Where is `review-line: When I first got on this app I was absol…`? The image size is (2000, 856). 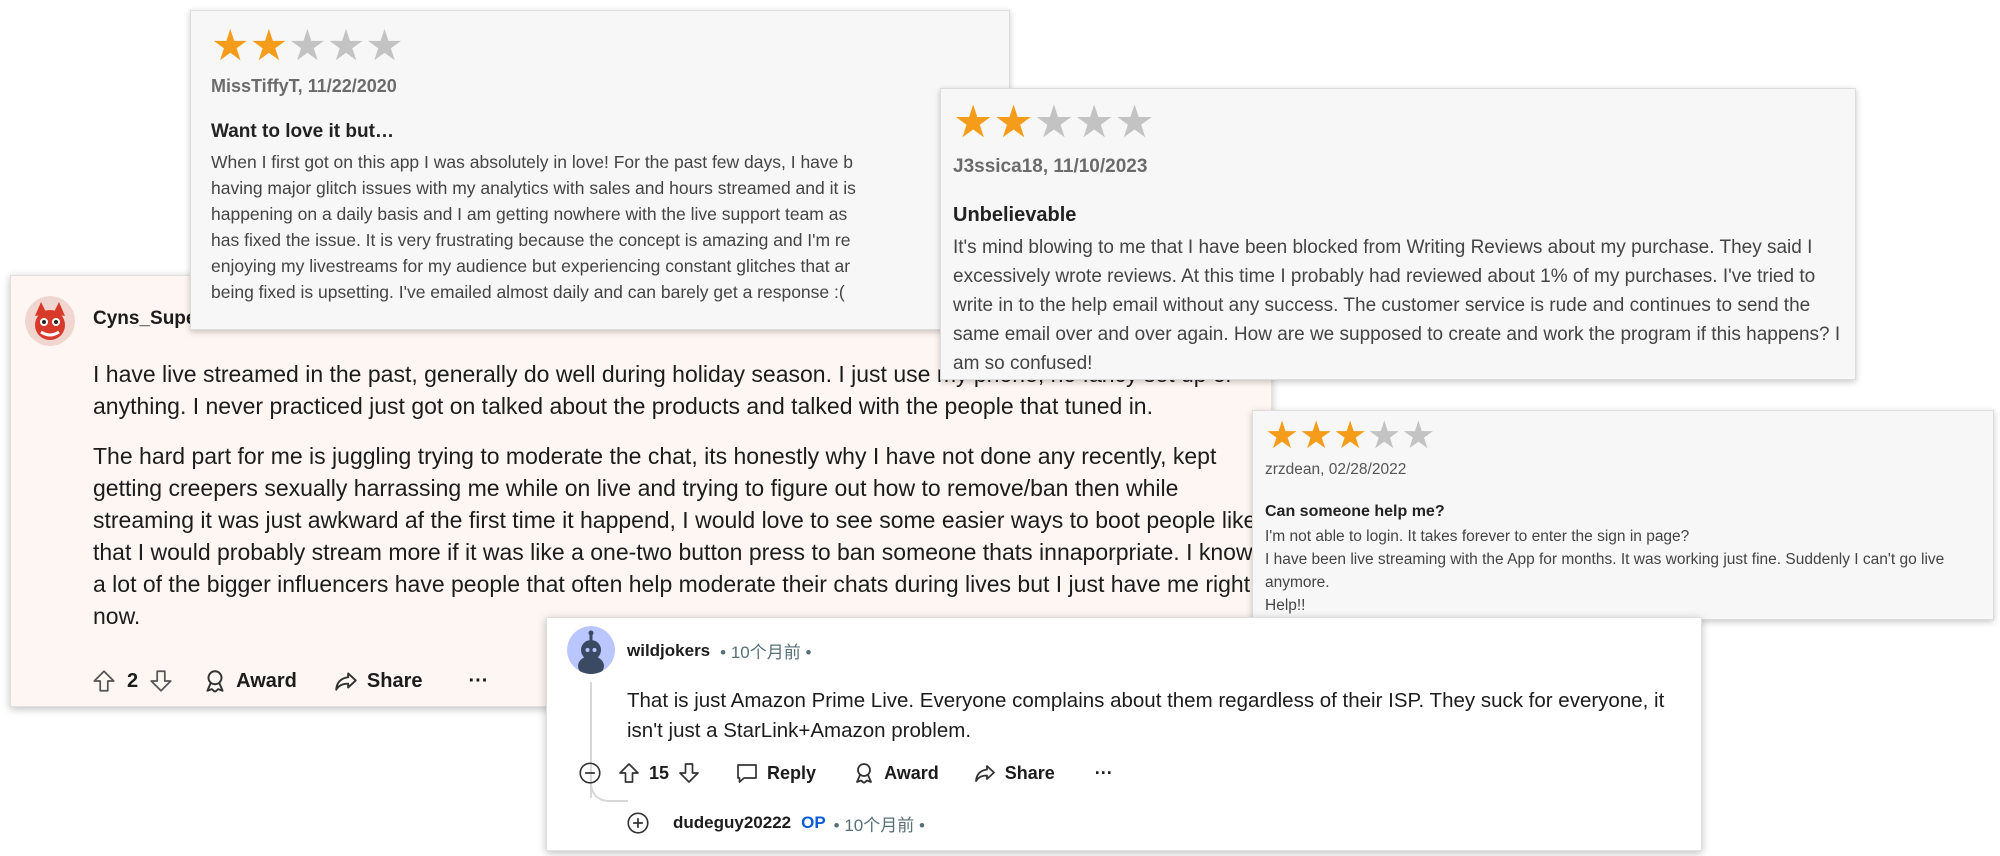
review-line: When I first got on this app I was absol… is located at coordinates (532, 162).